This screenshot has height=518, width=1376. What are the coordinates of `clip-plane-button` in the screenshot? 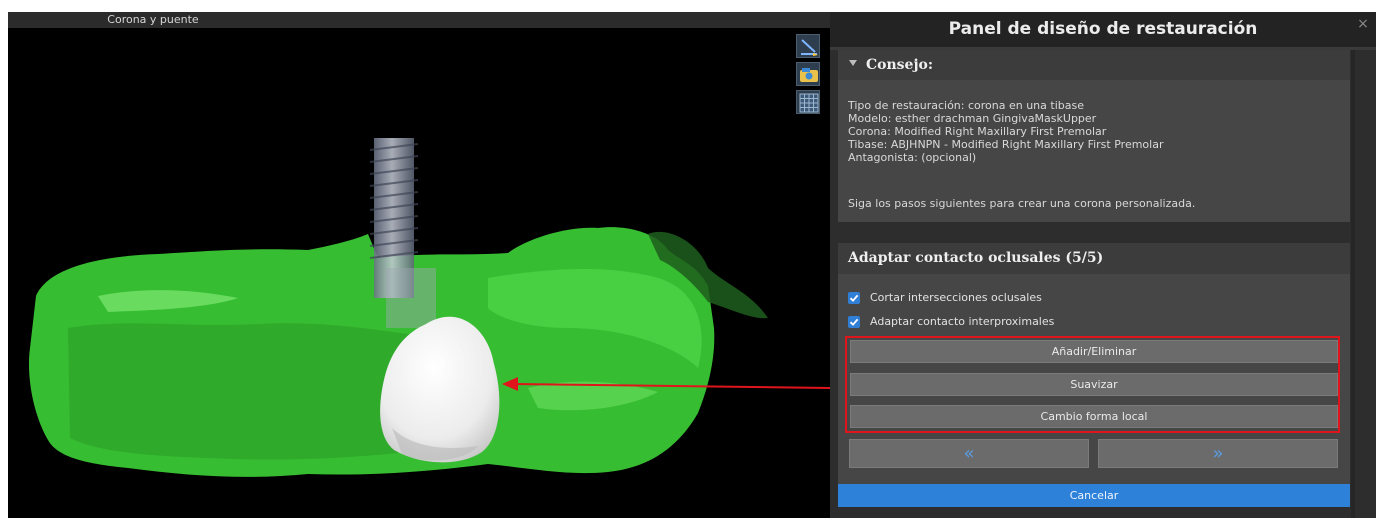 It's located at (808, 46).